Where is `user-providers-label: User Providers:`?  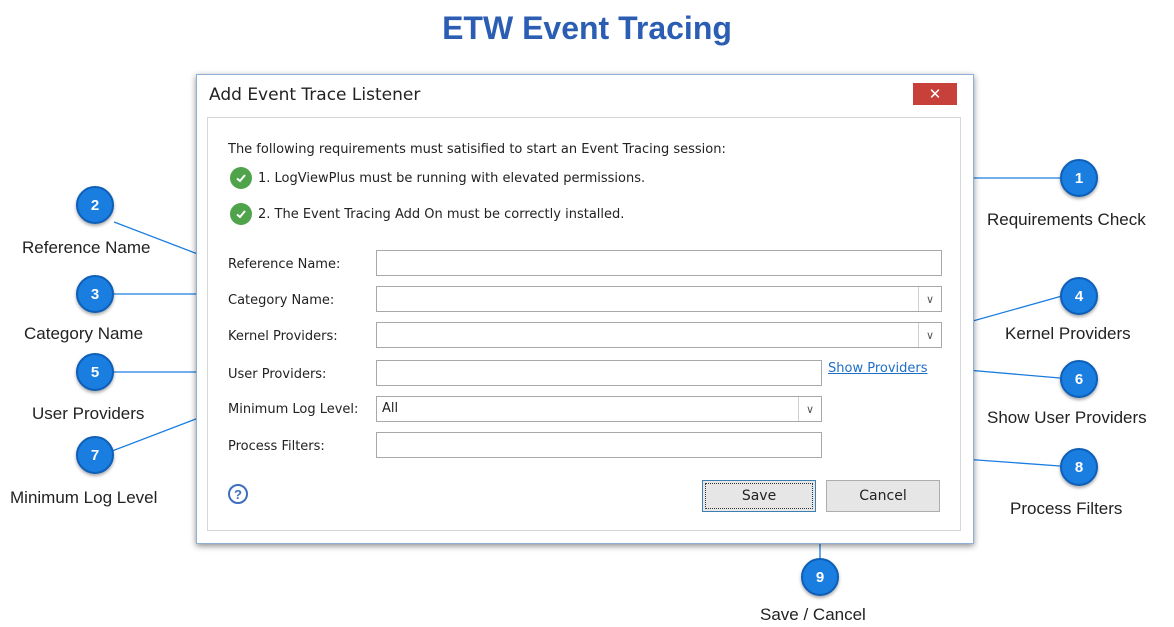
user-providers-label: User Providers: is located at coordinates (277, 374).